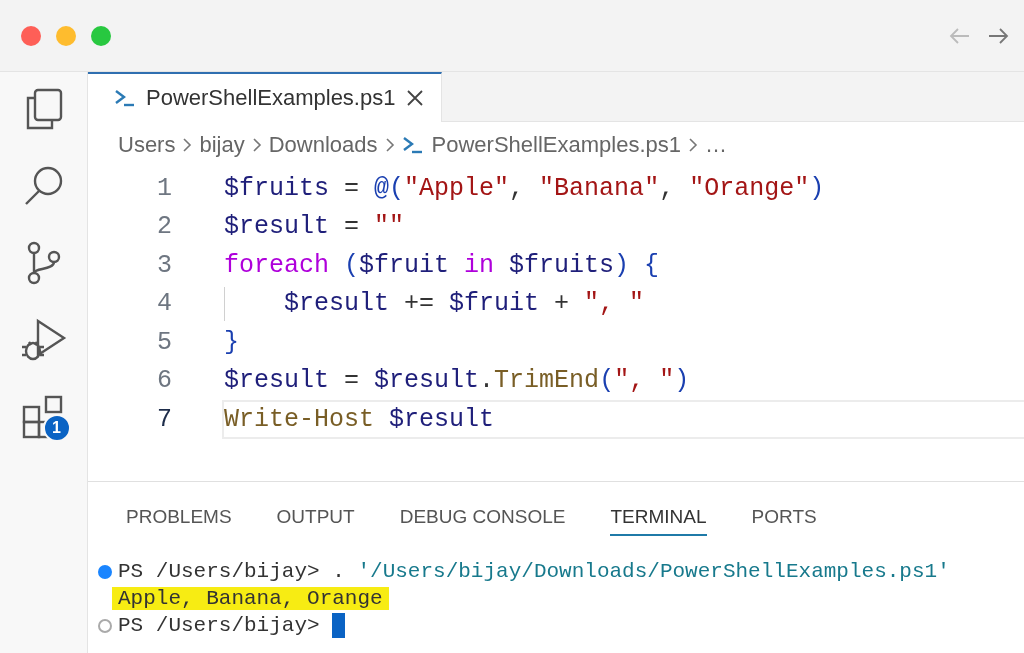 The height and width of the screenshot is (653, 1024). I want to click on panel-tab: PORTS, so click(784, 521).